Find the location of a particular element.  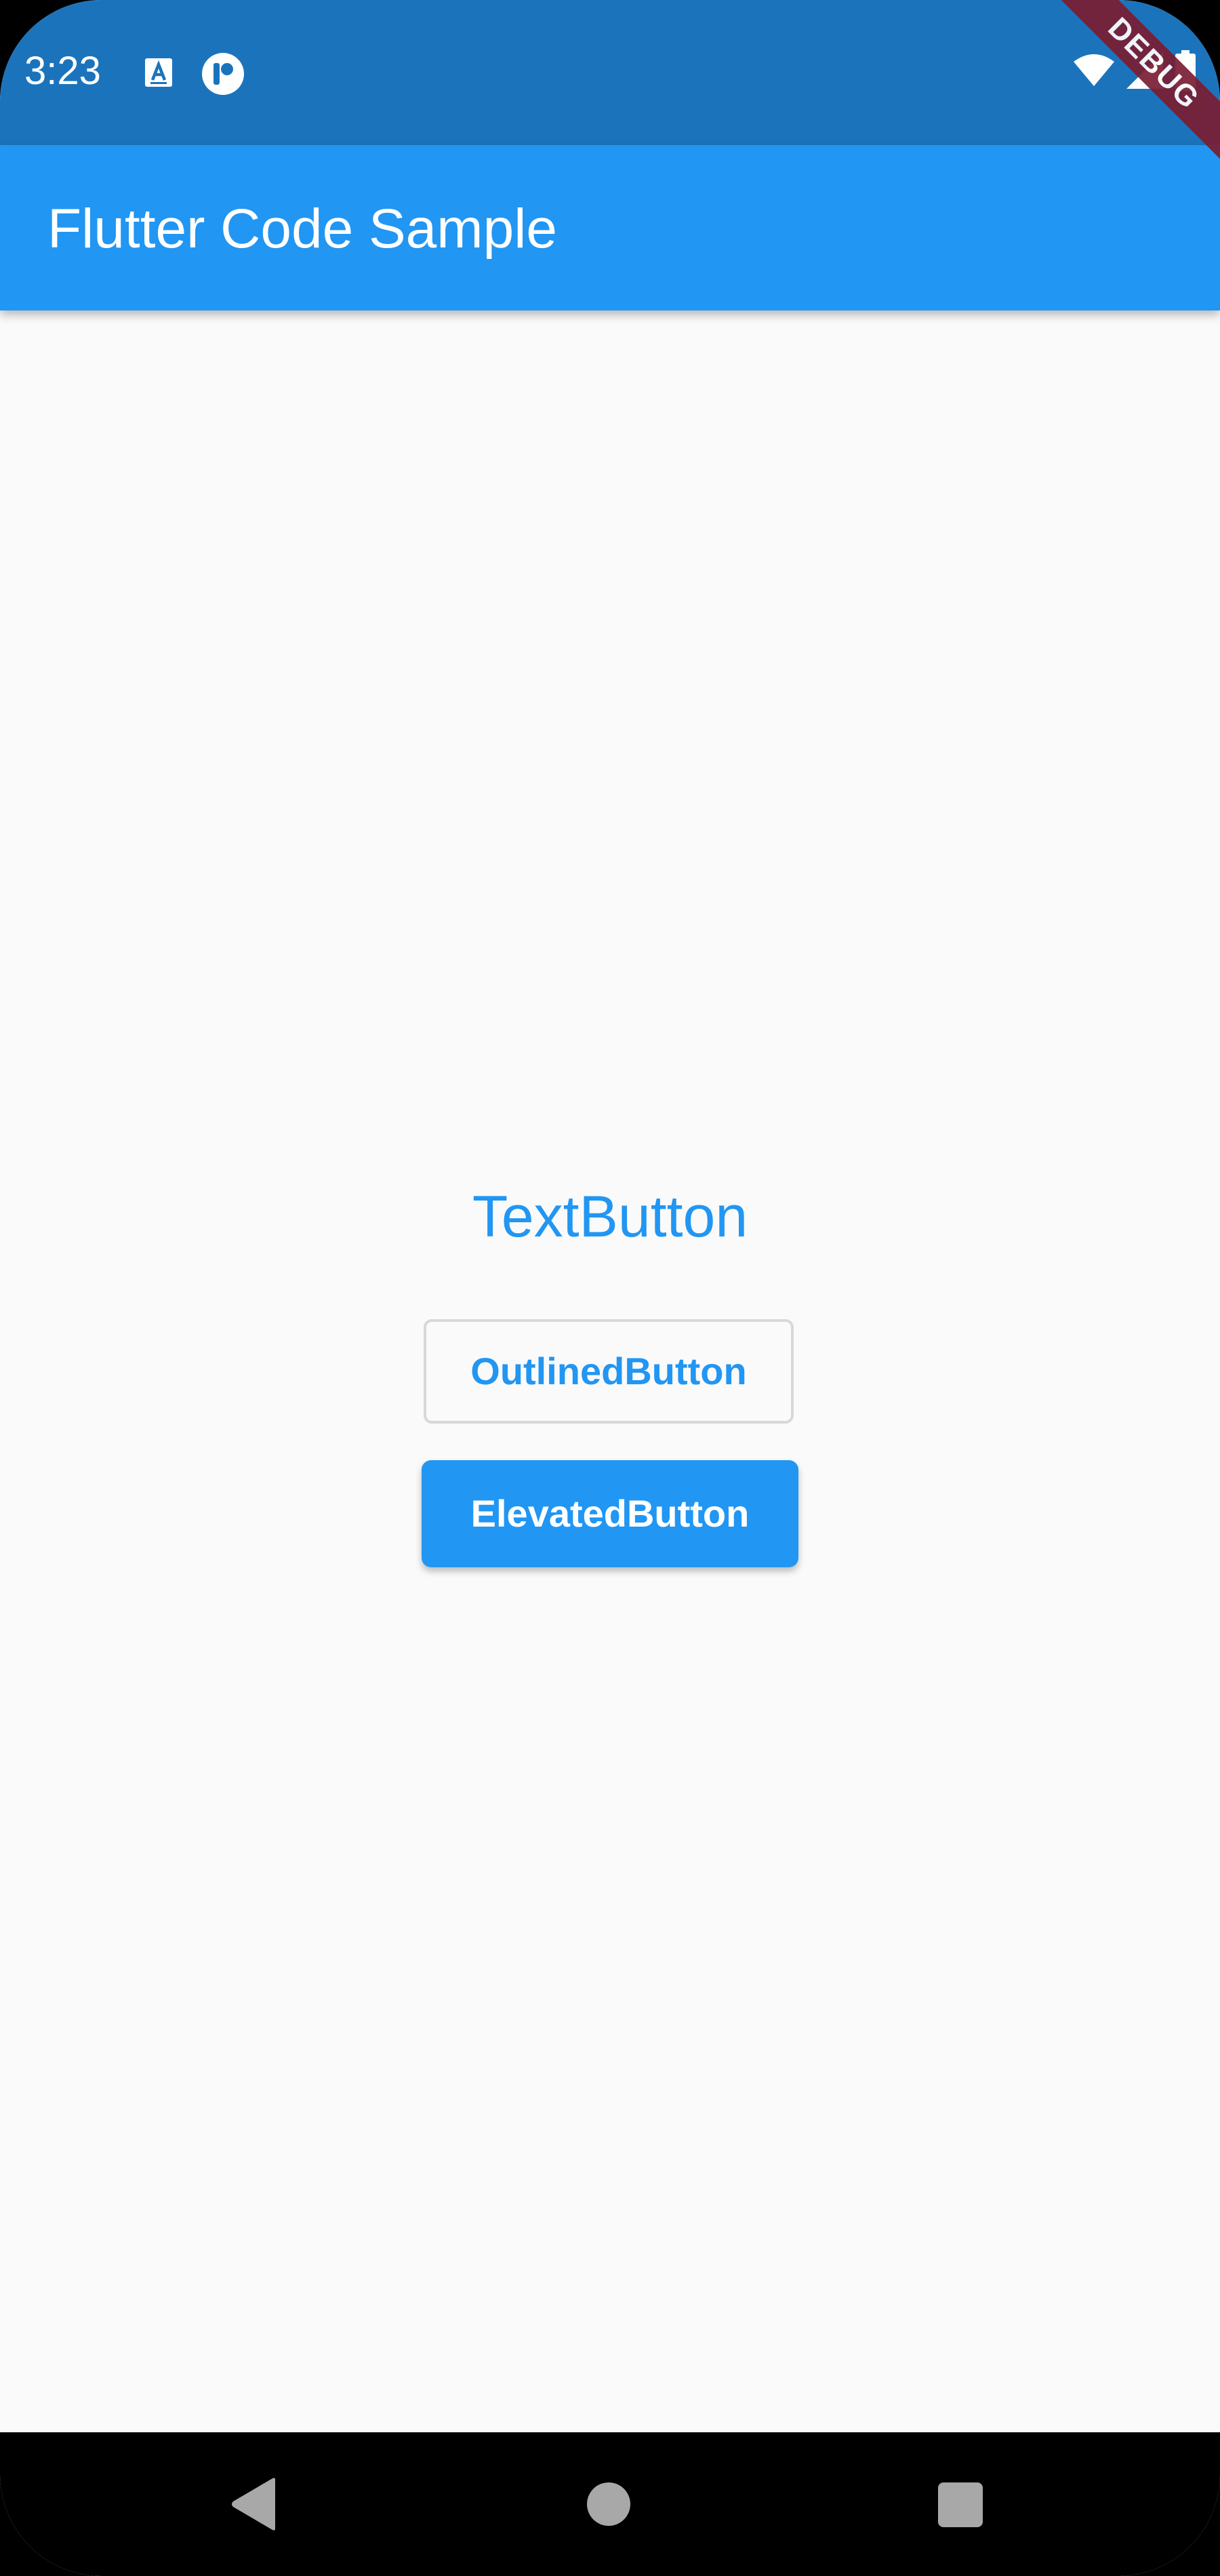

pocket-p-icon is located at coordinates (223, 74).